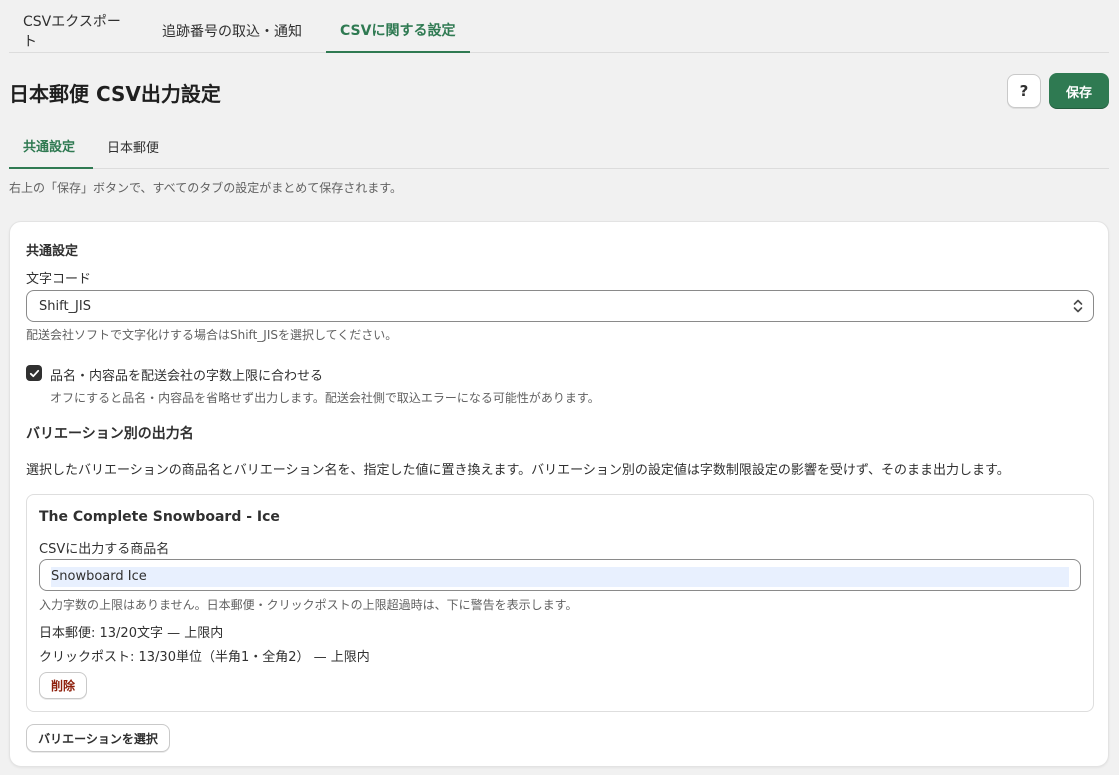 This screenshot has width=1119, height=775. Describe the element at coordinates (98, 738) in the screenshot. I see `select-variant-button: バリエーションを選択` at that location.